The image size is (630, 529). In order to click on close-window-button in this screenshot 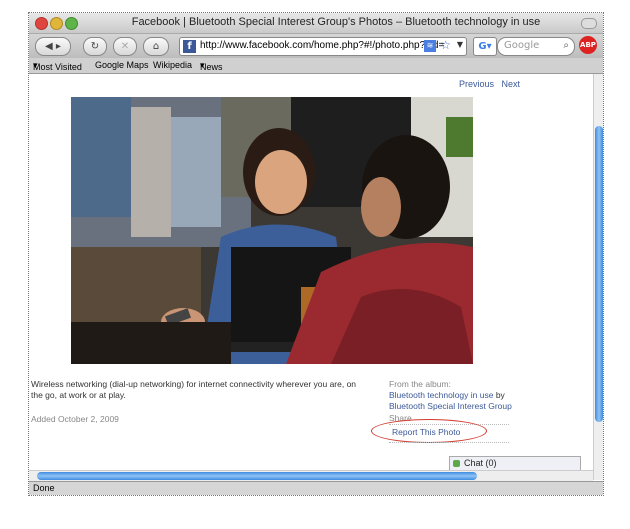, I will do `click(41, 23)`.